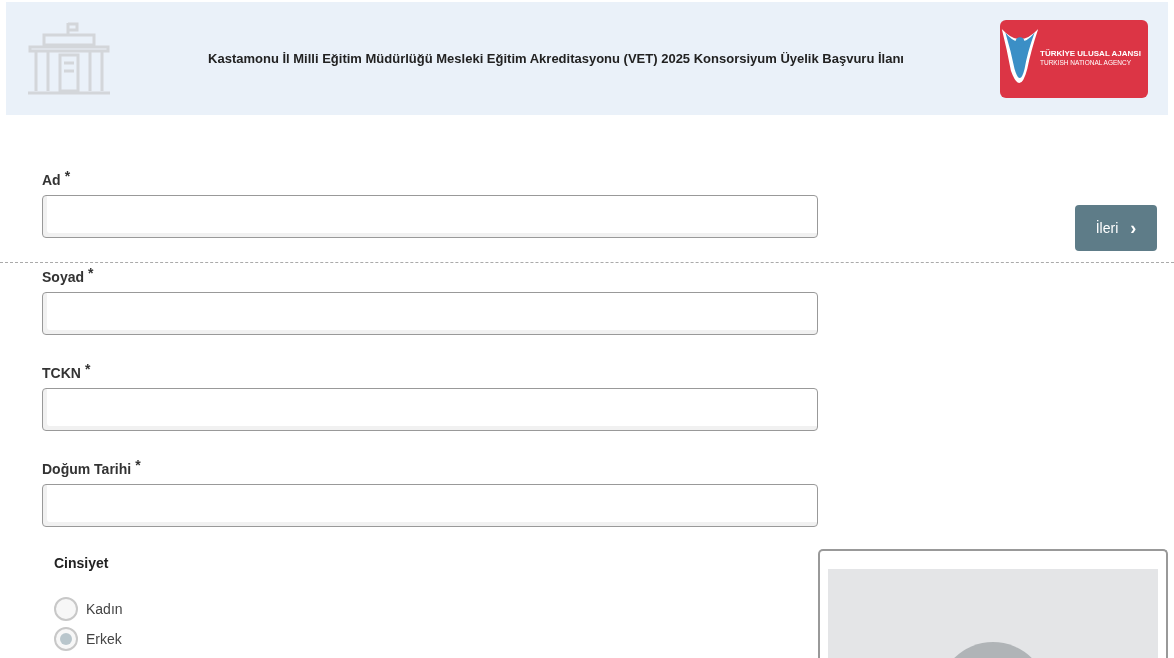  I want to click on field-label: Ad, so click(51, 180).